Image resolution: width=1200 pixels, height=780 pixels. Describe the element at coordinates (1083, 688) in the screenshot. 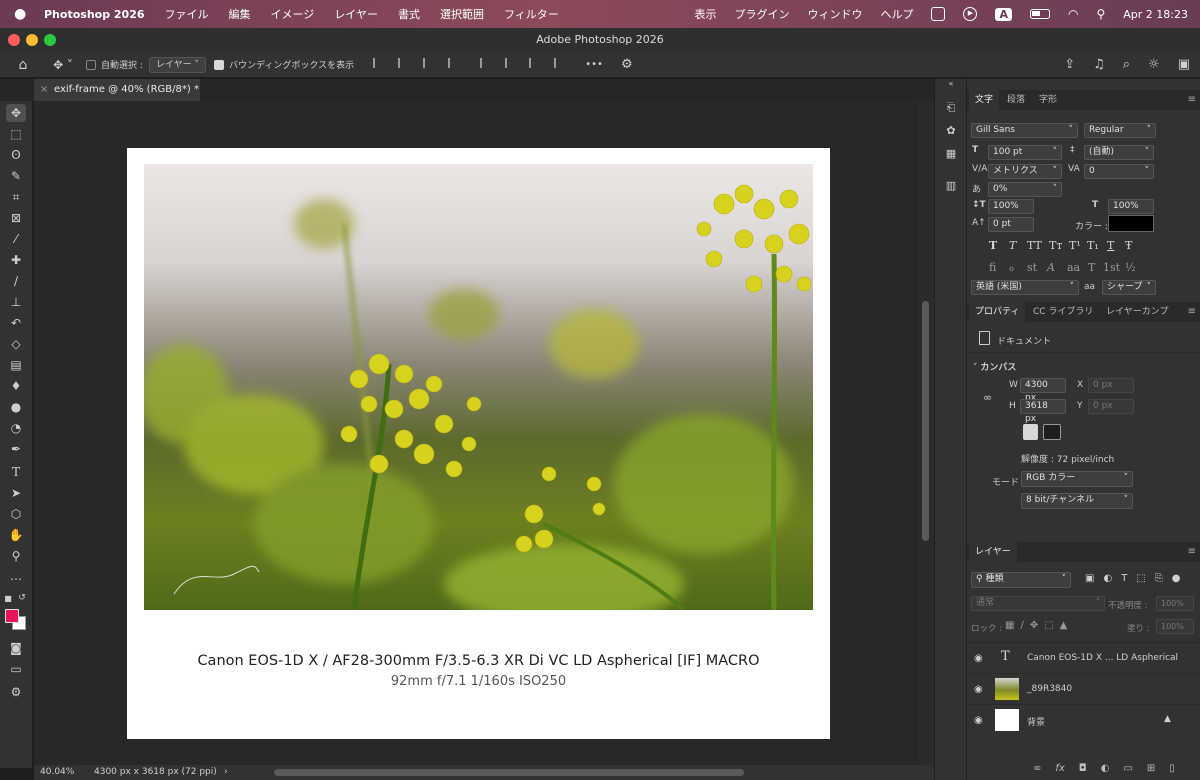

I see `layer-row: ◉ _89R3840` at that location.